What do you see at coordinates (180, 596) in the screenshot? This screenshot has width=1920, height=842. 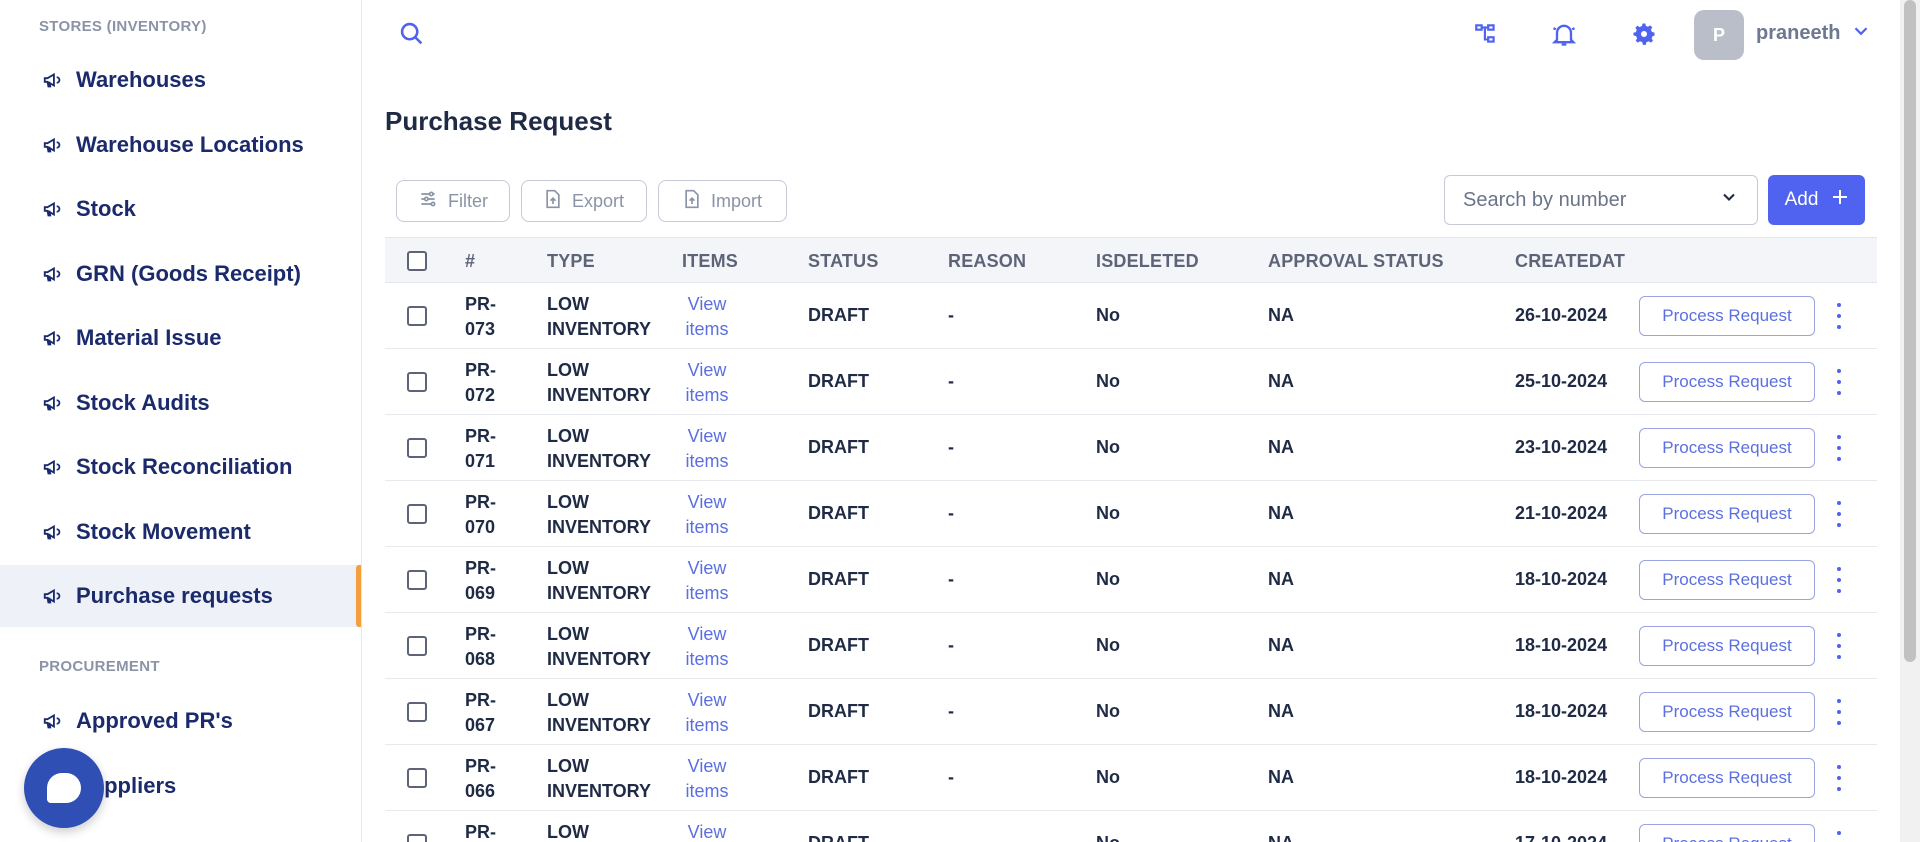 I see `sidebar-item-purchase-requests: Purchase requests` at bounding box center [180, 596].